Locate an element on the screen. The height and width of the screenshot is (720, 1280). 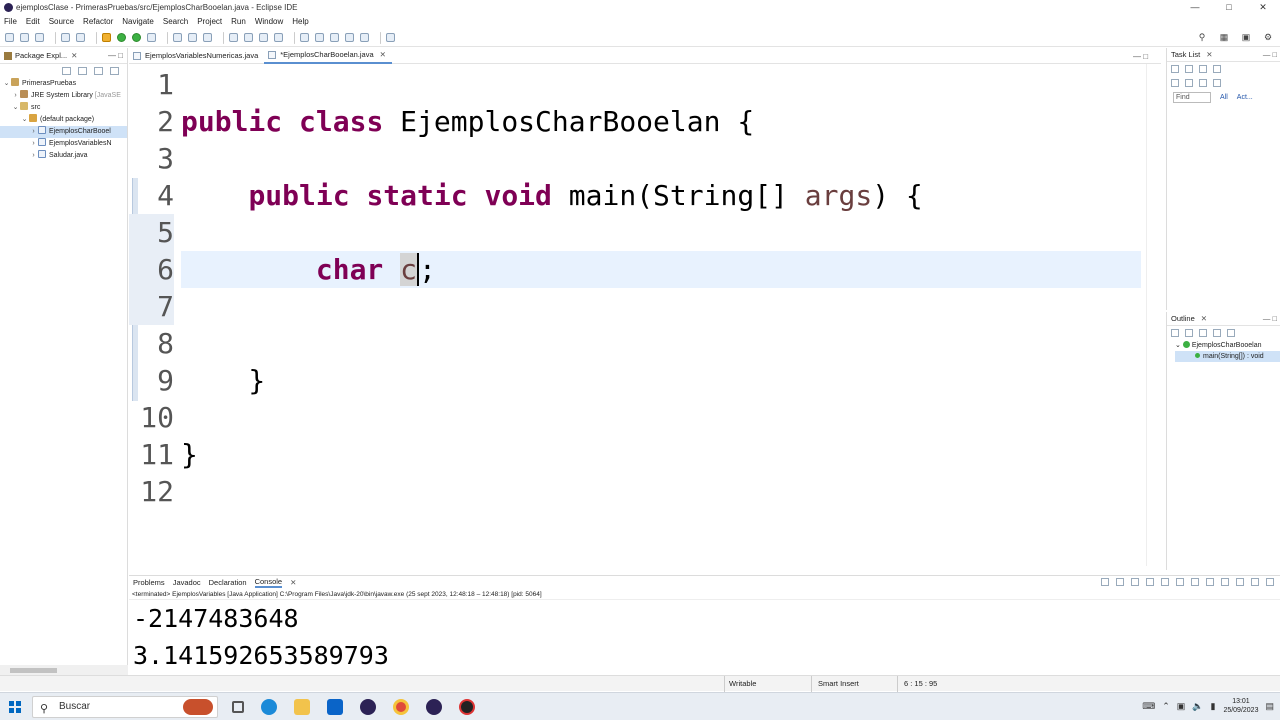
back-icon is located at coordinates (349, 37).